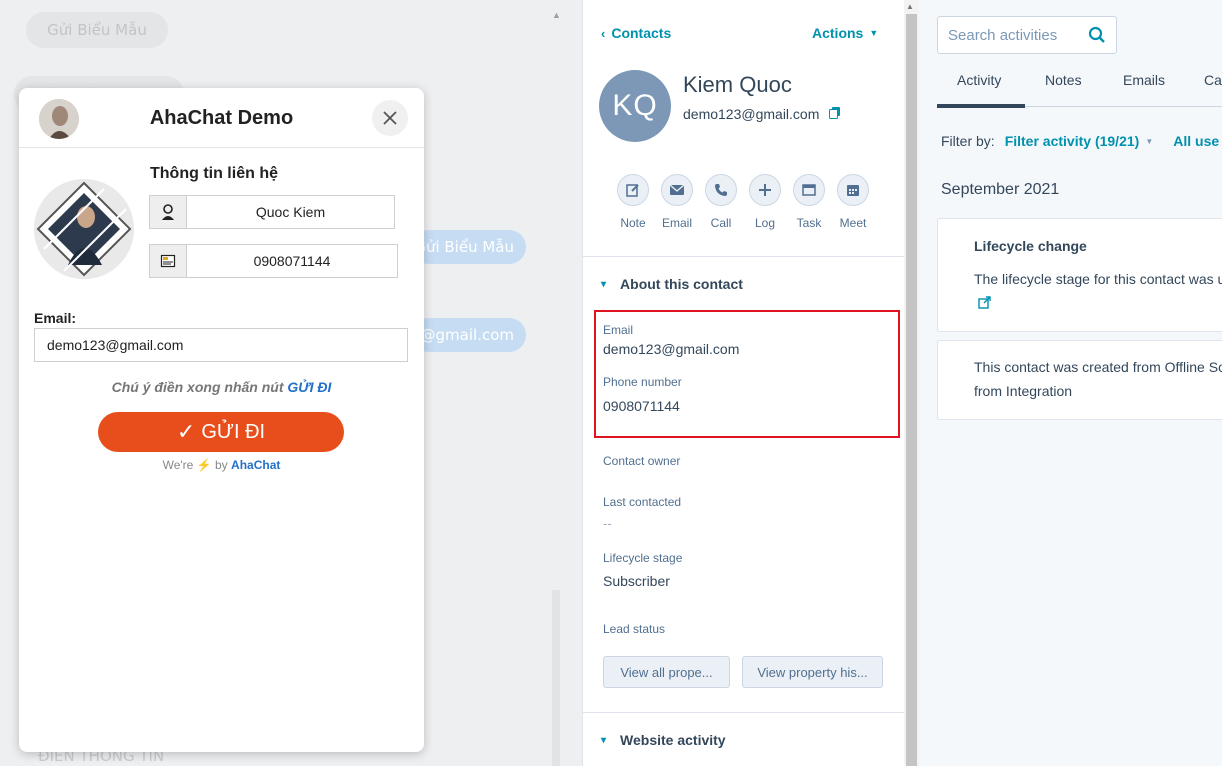 Image resolution: width=1222 pixels, height=766 pixels. I want to click on email-label: Email:, so click(55, 318).